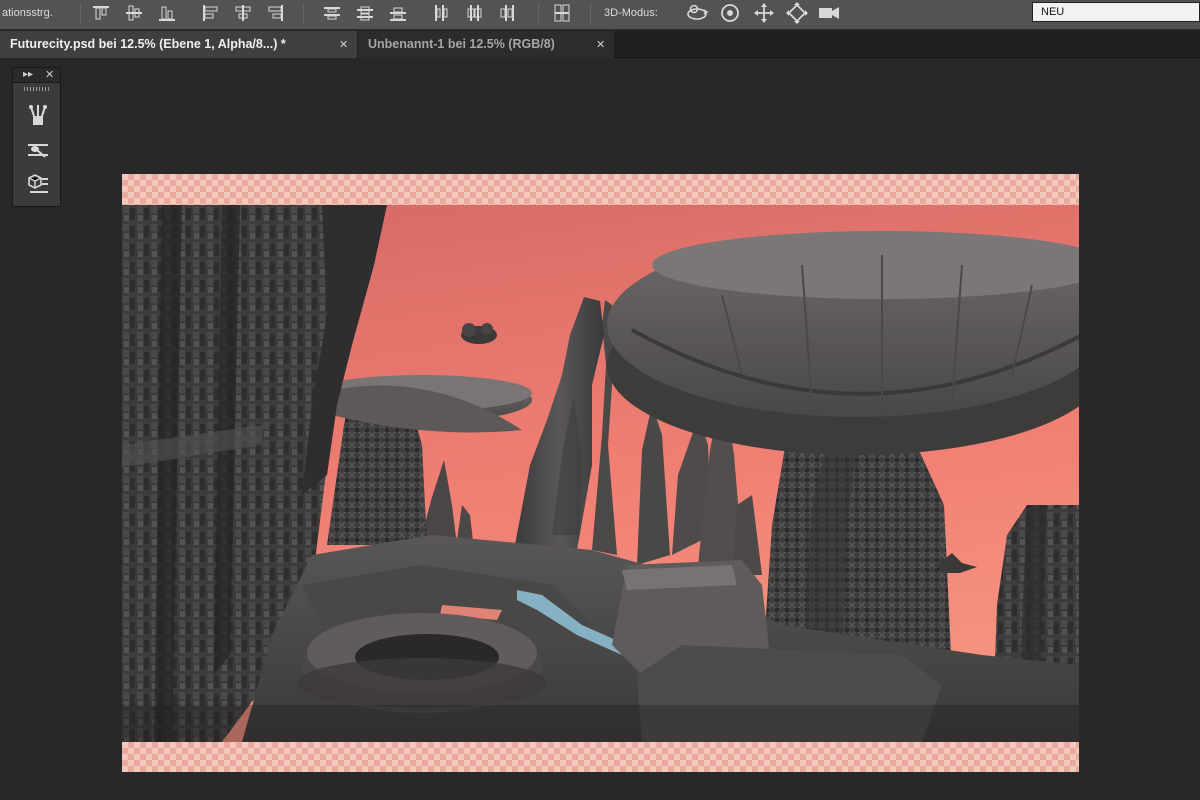 This screenshot has width=1200, height=800. Describe the element at coordinates (210, 13) in the screenshot. I see `align-left-edges-icon` at that location.